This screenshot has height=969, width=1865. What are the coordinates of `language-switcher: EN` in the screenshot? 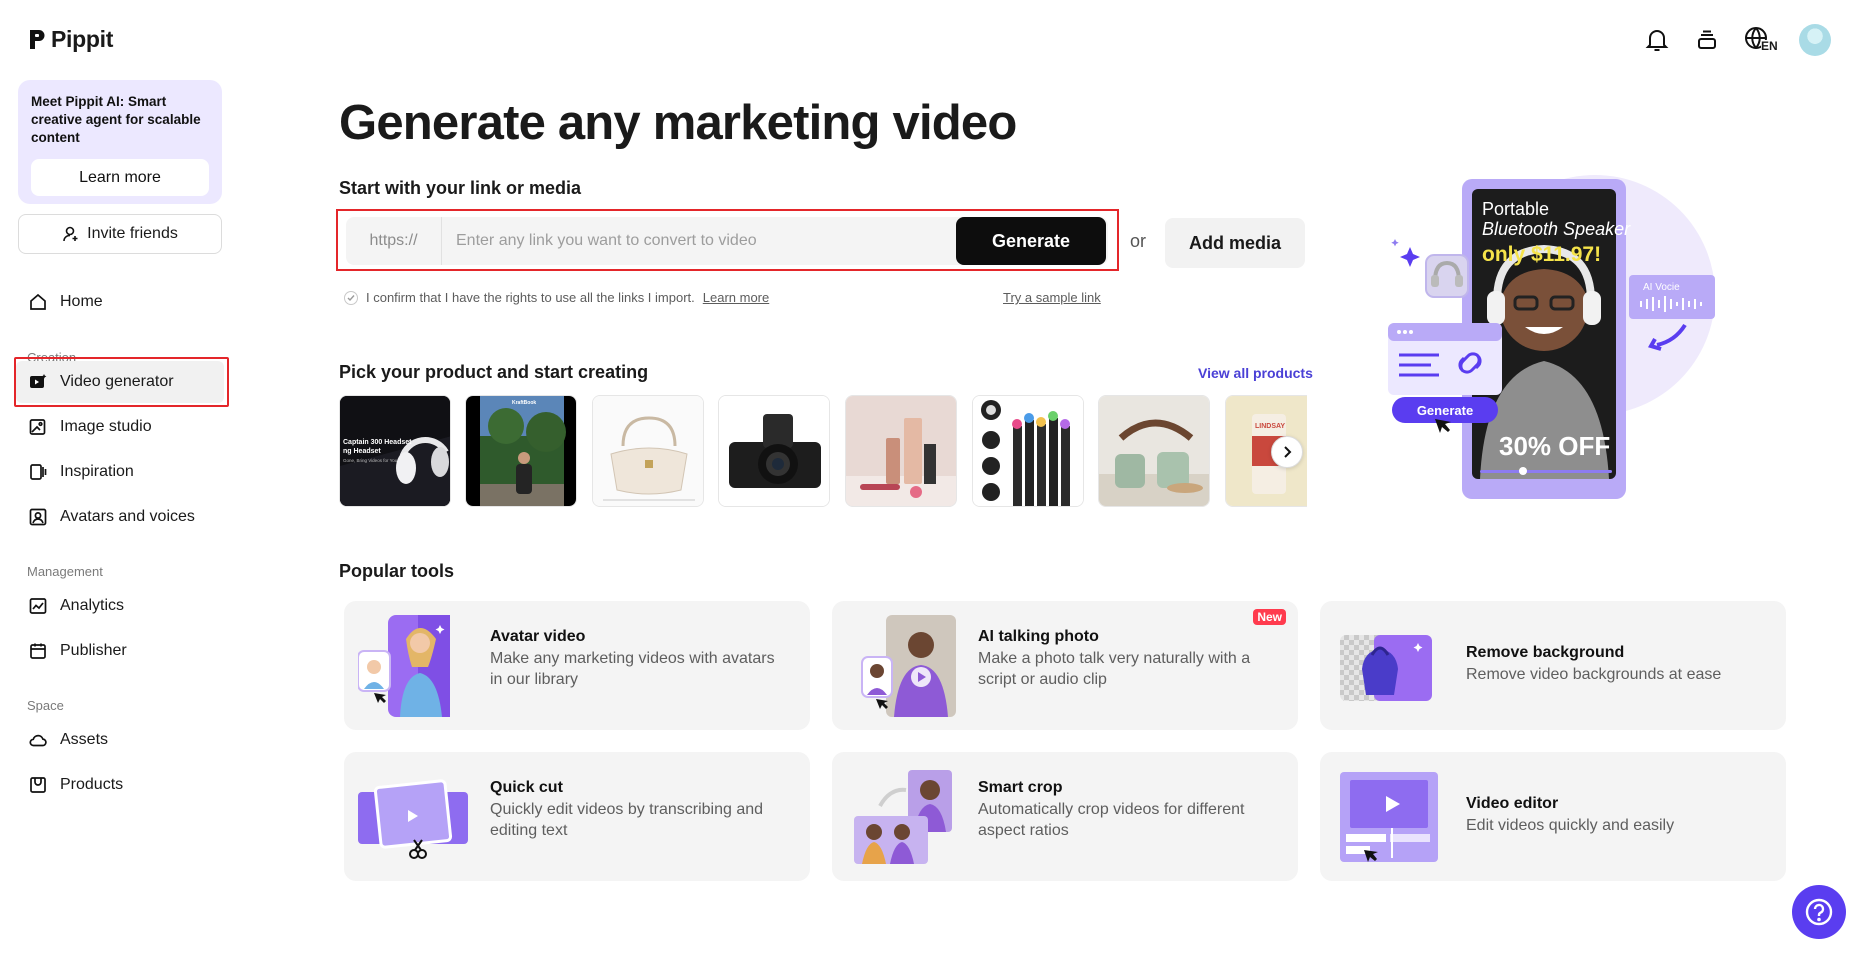 It's located at (1760, 40).